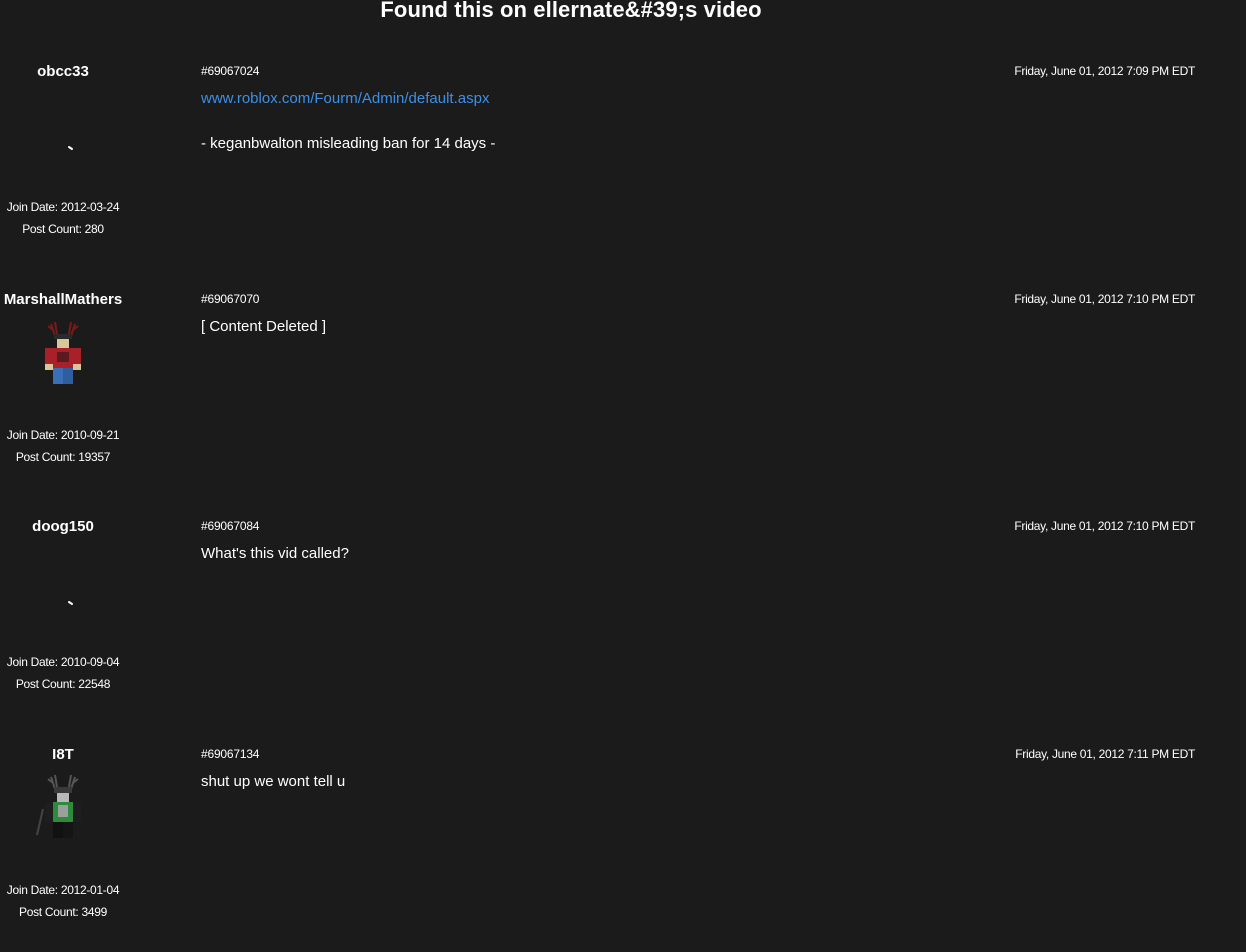 Image resolution: width=1246 pixels, height=952 pixels. Describe the element at coordinates (63, 684) in the screenshot. I see `post-count: Post Count: 22548` at that location.